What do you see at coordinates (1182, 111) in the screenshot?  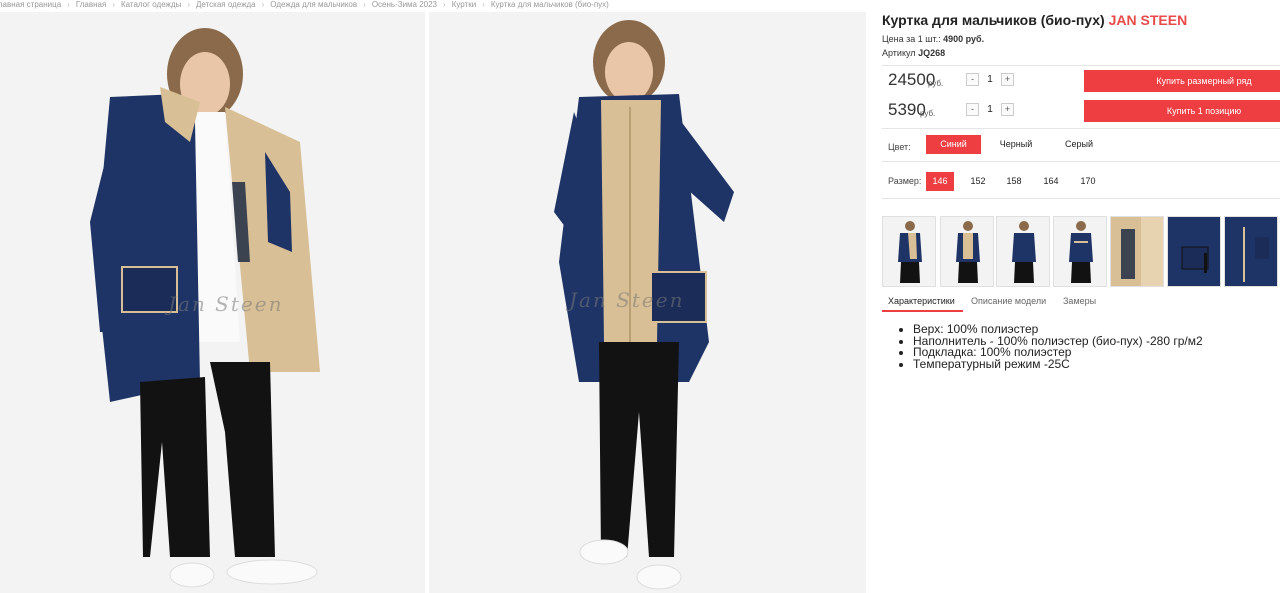 I see `buy-single-button: Купить 1 позицию` at bounding box center [1182, 111].